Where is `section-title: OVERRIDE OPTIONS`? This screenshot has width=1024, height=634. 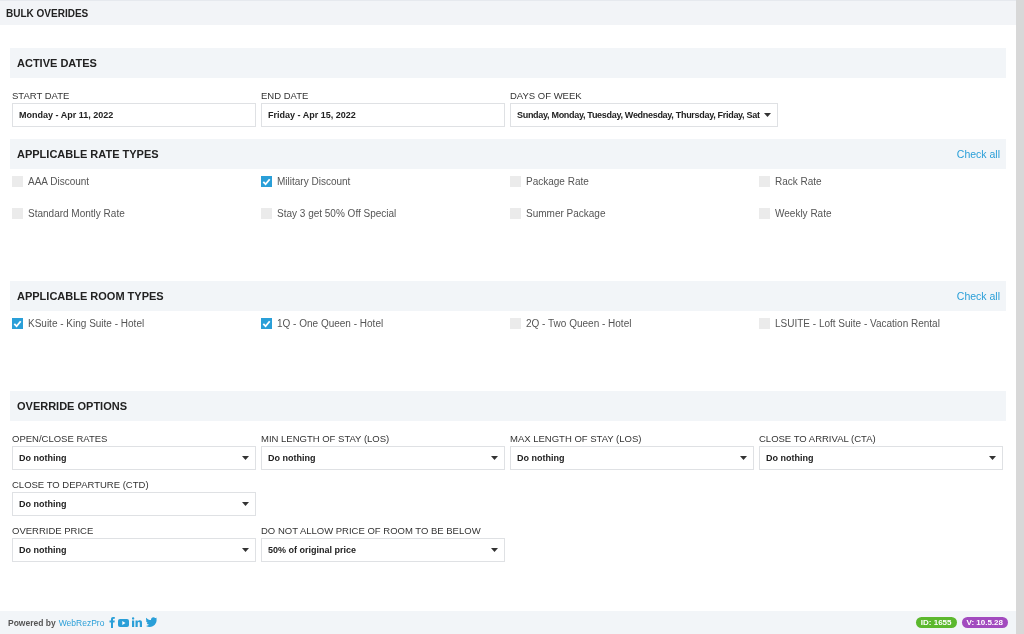 section-title: OVERRIDE OPTIONS is located at coordinates (72, 406).